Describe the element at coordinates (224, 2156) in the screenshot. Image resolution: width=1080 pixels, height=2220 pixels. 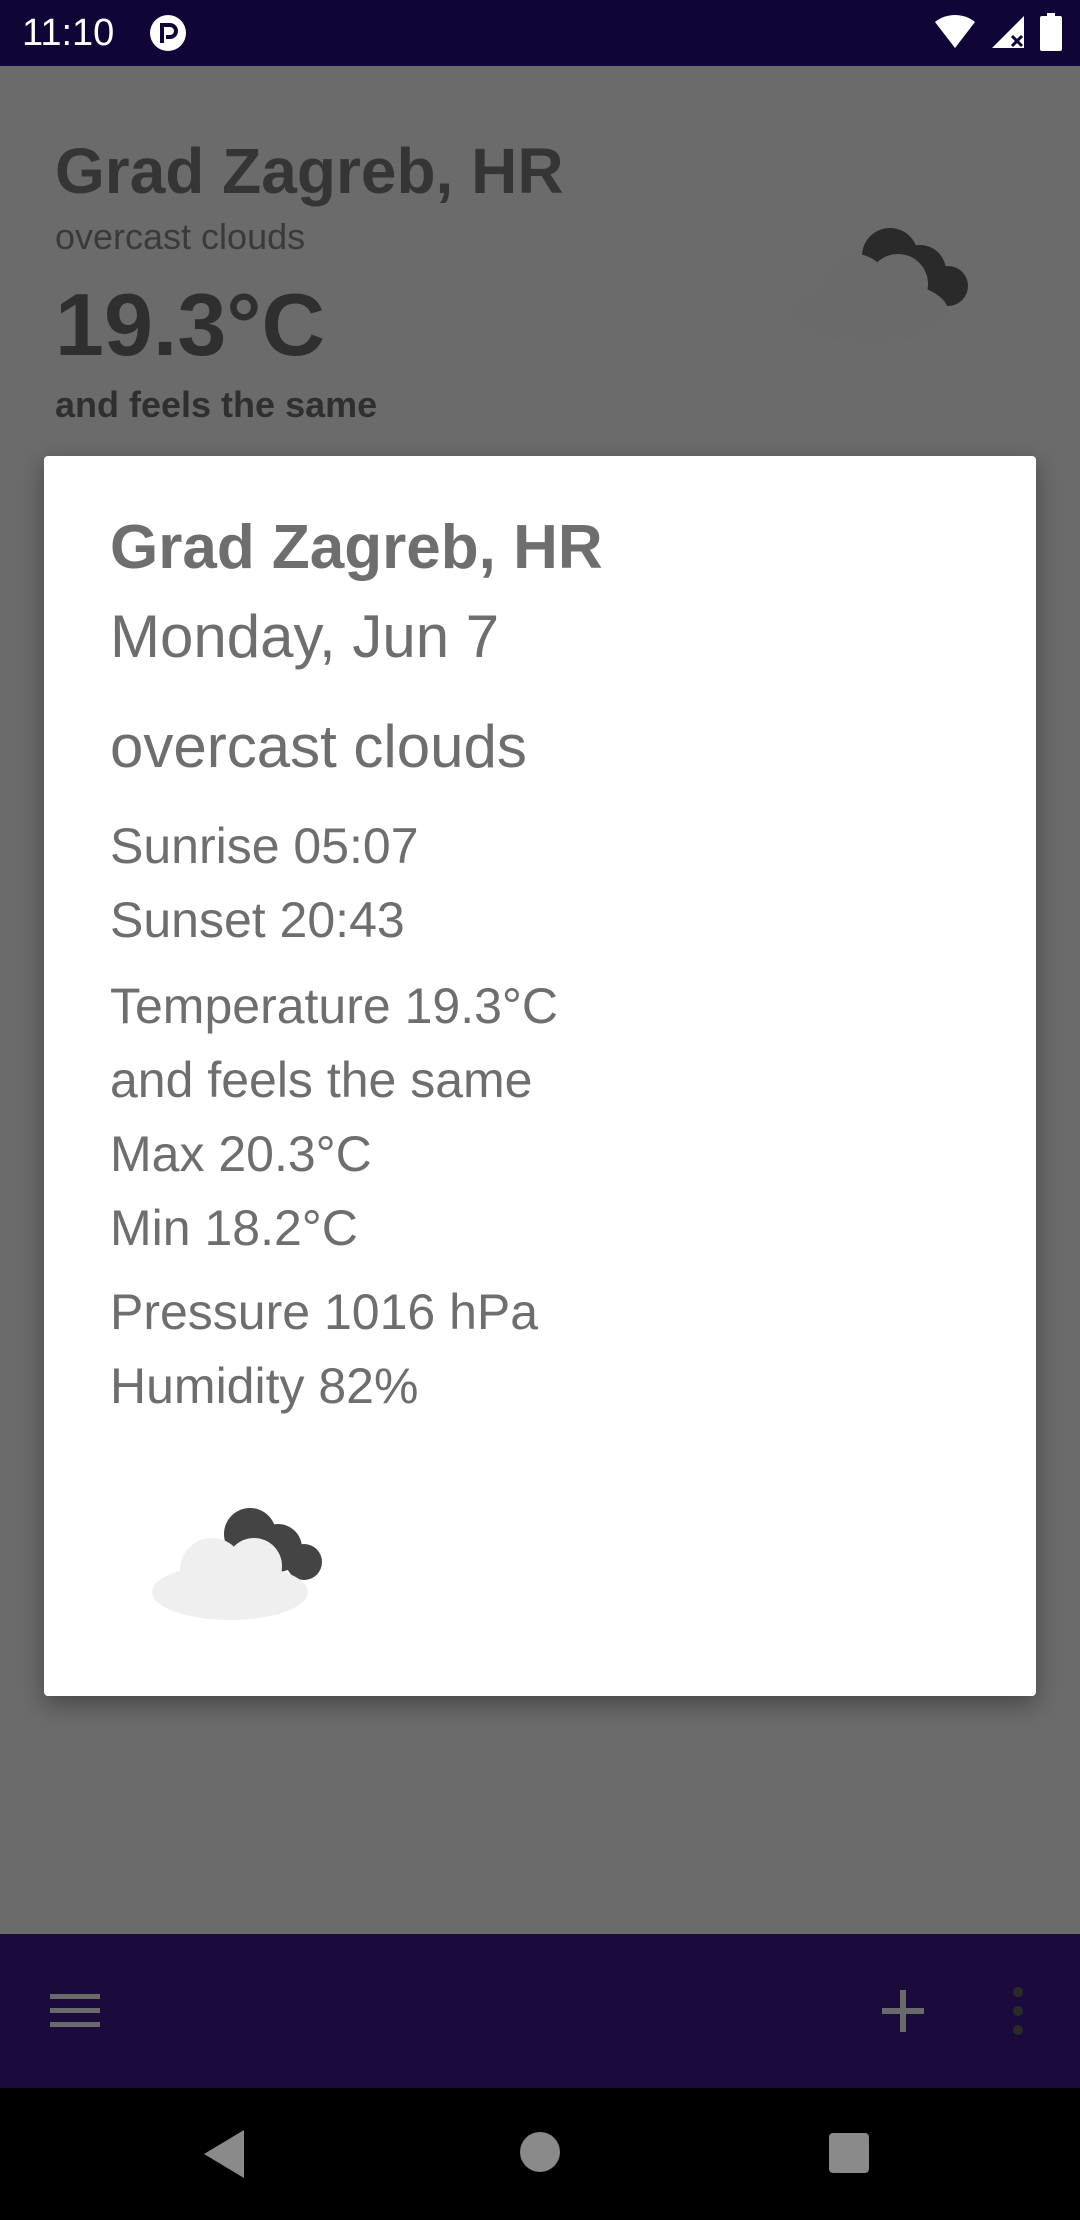
I see `back-icon` at that location.